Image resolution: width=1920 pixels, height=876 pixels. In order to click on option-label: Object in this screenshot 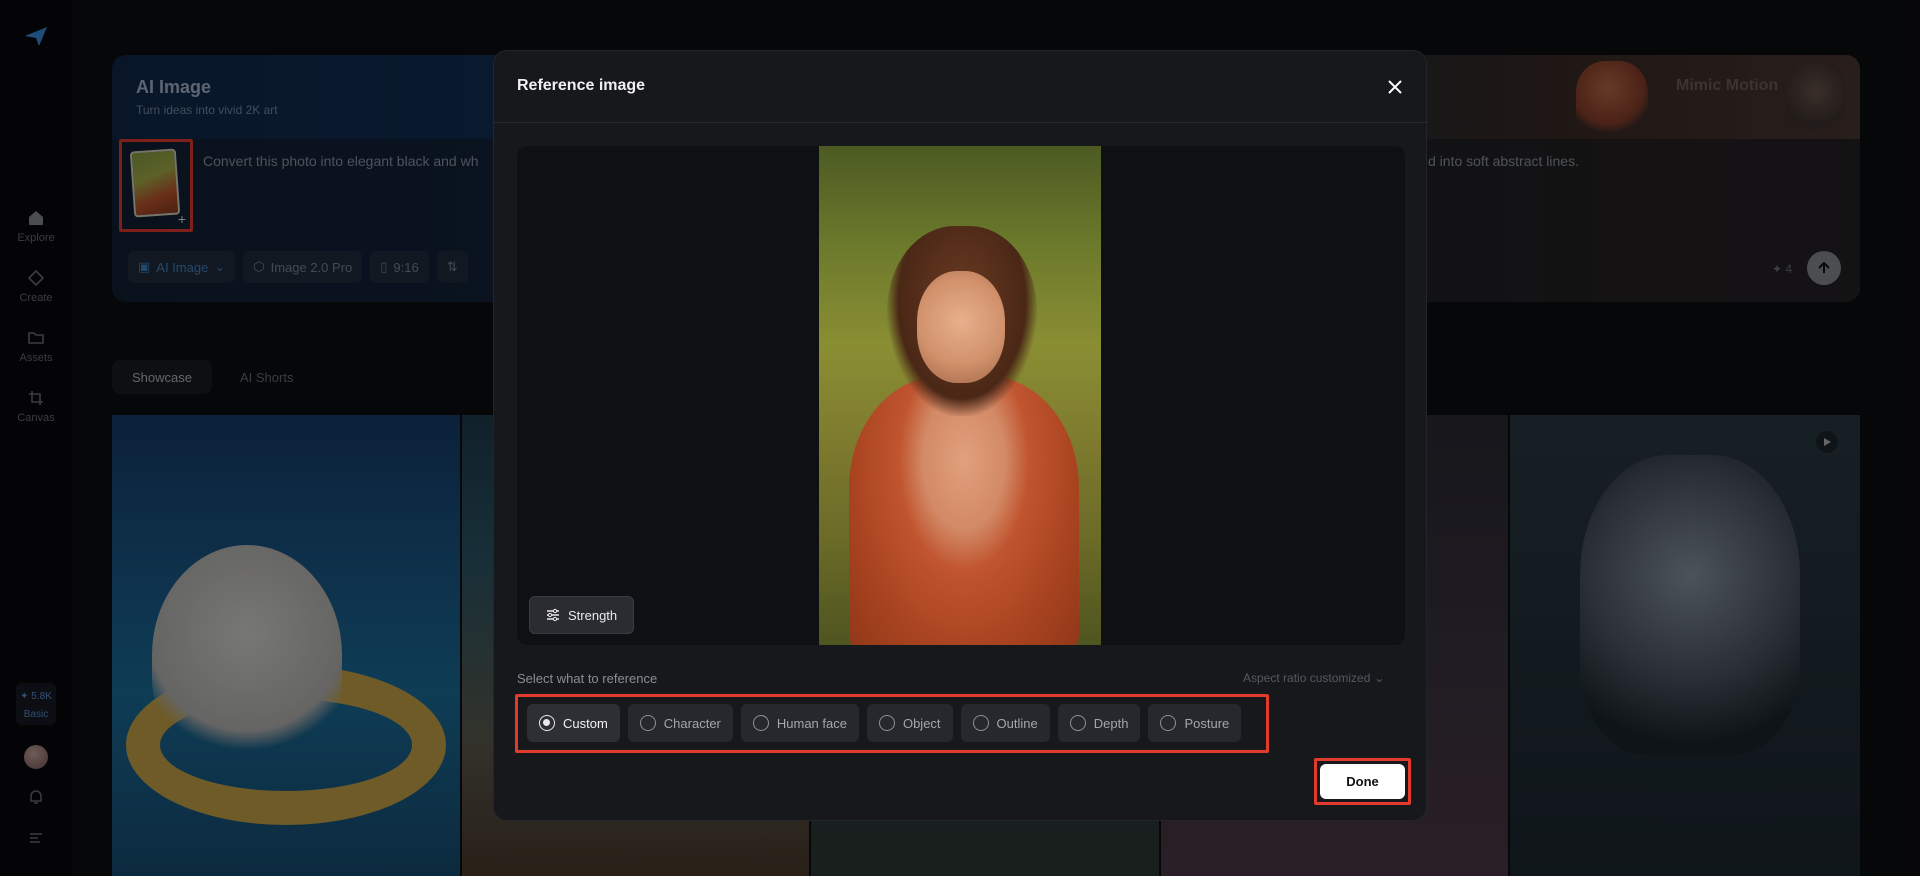, I will do `click(921, 723)`.